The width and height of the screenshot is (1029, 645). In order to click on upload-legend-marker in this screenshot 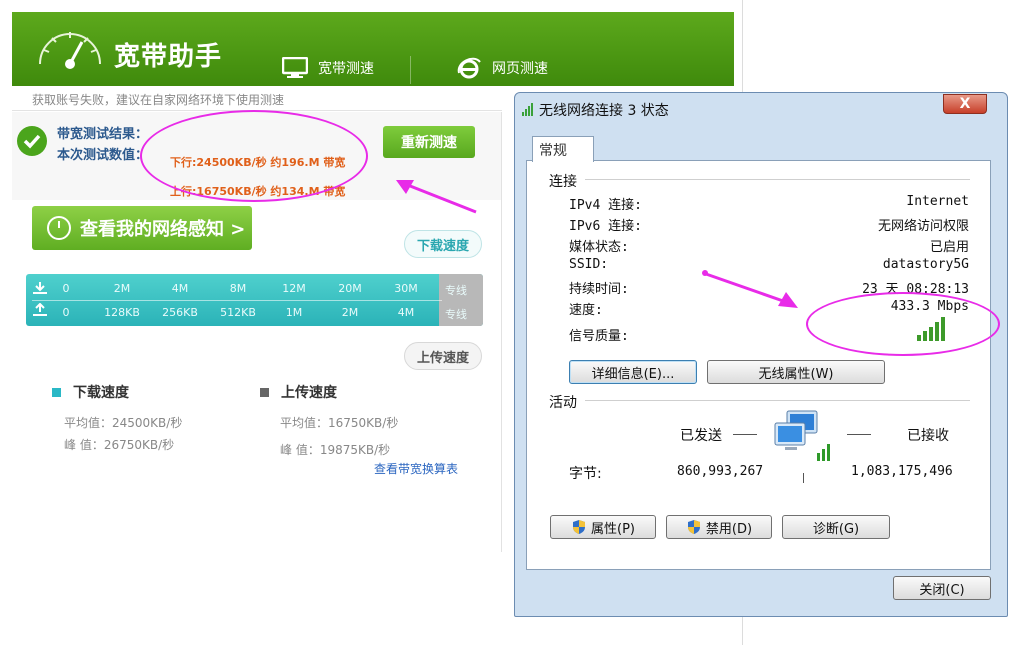, I will do `click(264, 392)`.